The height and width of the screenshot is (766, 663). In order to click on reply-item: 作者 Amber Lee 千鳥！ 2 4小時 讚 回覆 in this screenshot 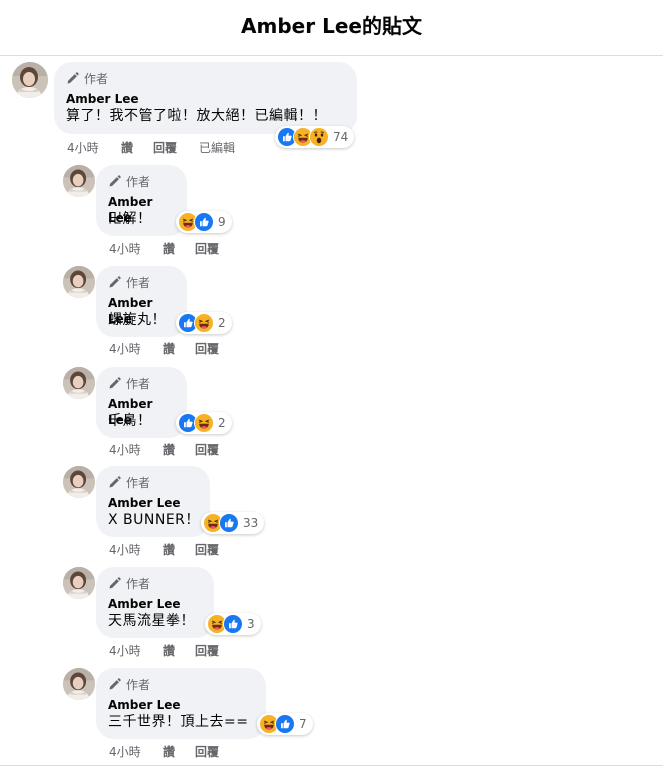, I will do `click(213, 415)`.